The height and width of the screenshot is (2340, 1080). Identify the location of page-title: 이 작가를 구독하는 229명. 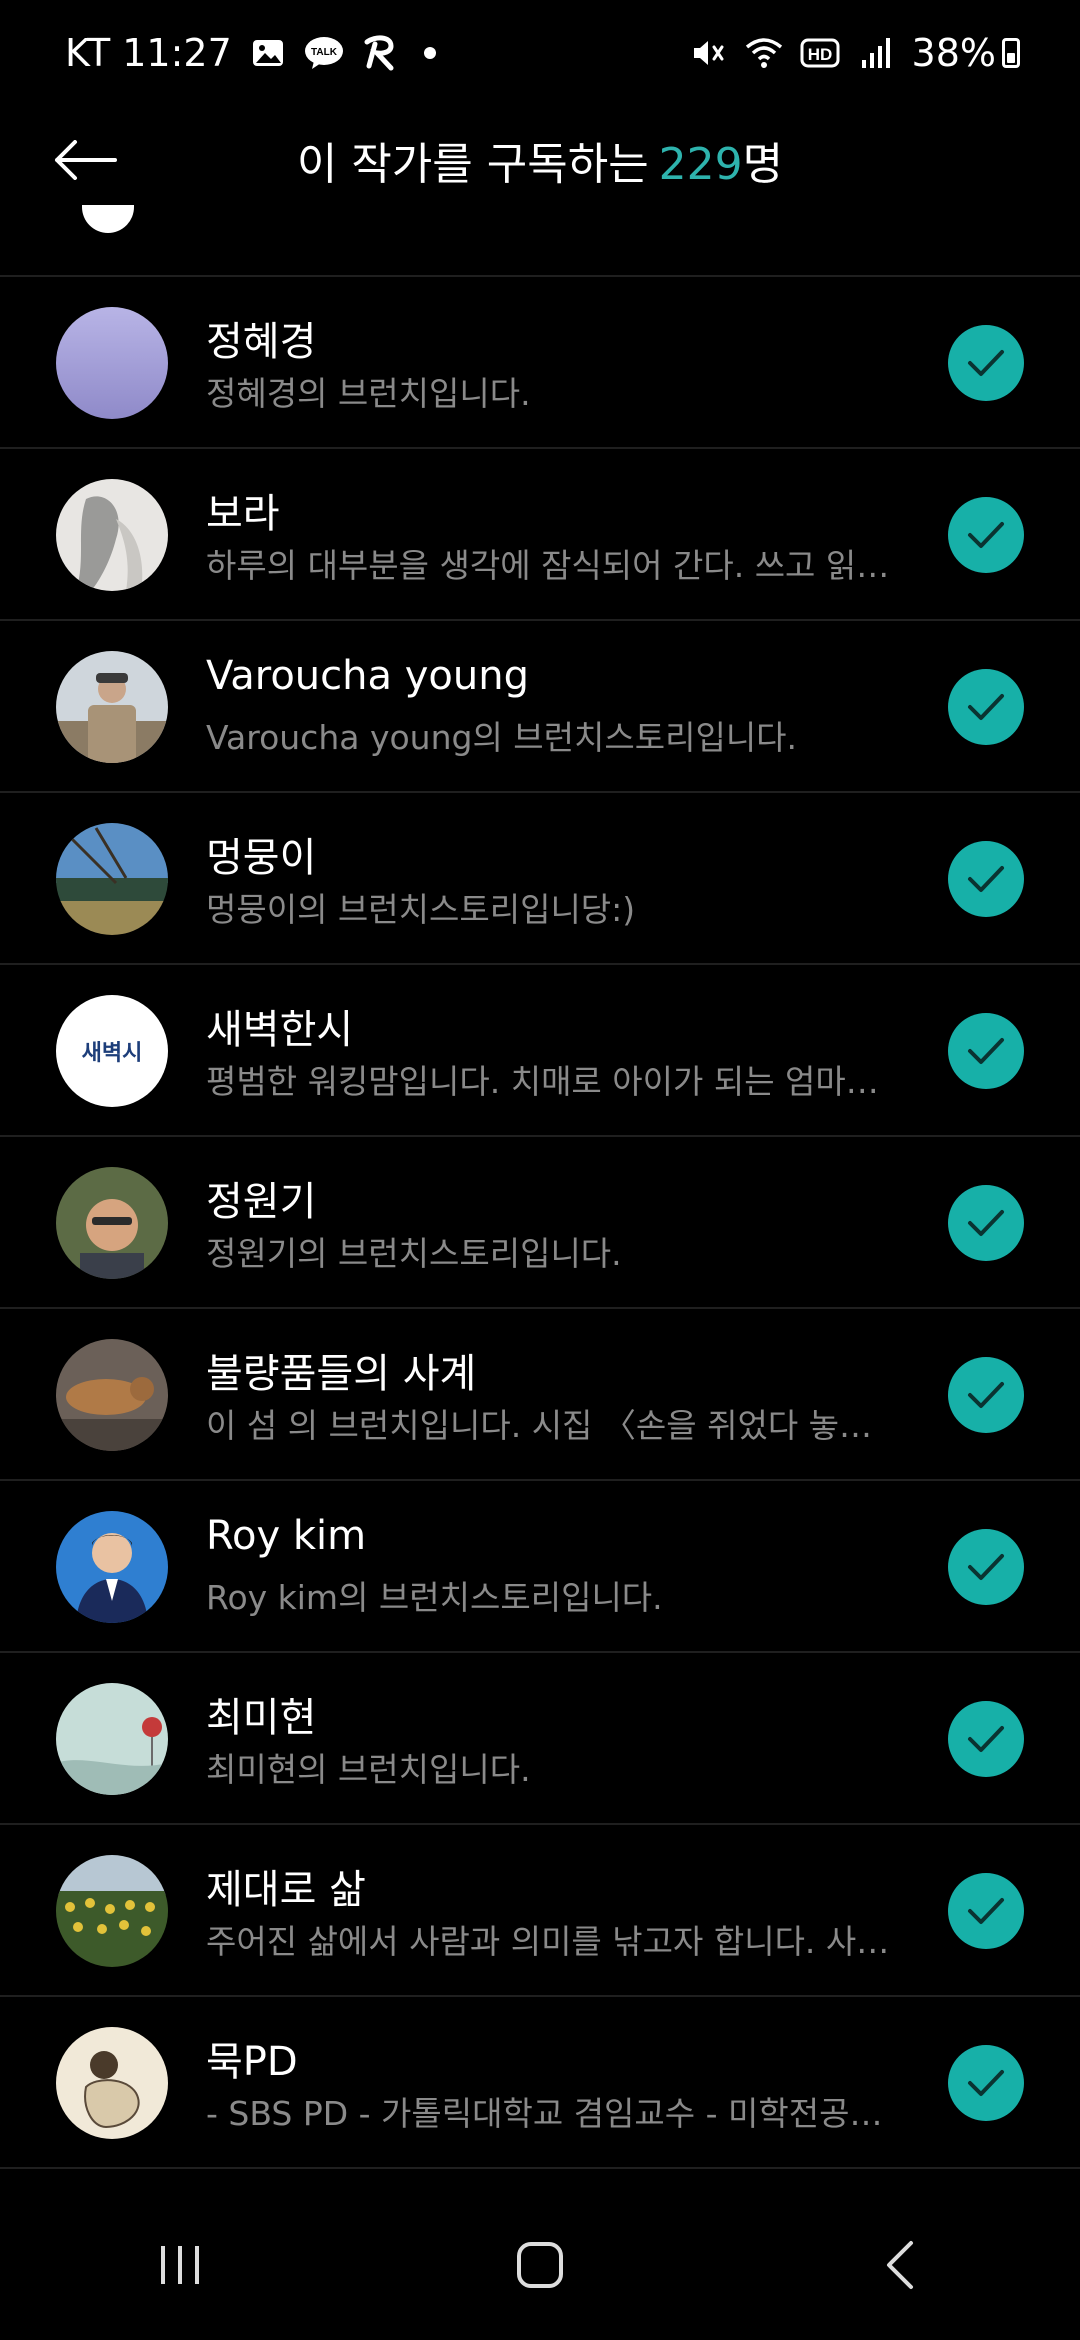
(540, 160).